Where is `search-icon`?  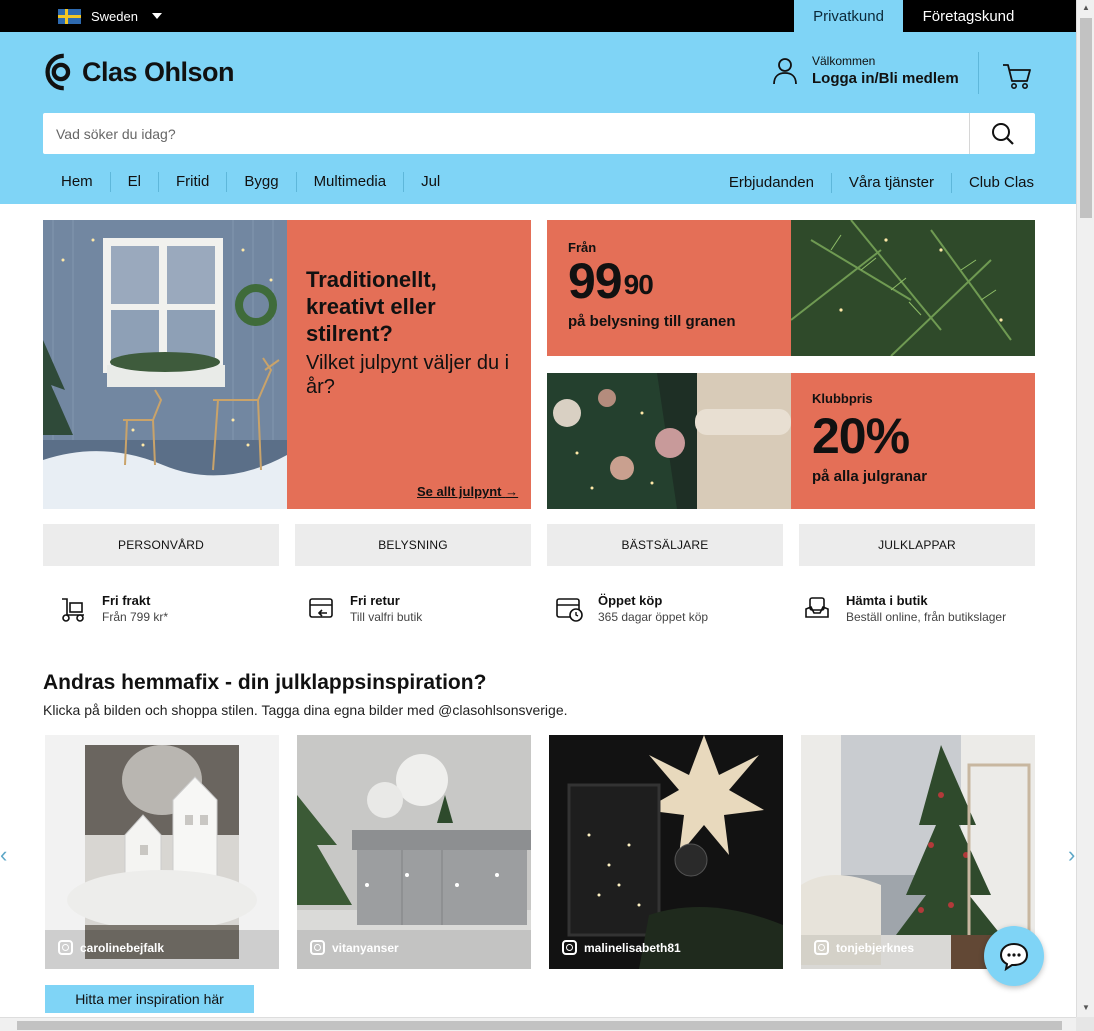 search-icon is located at coordinates (1002, 133).